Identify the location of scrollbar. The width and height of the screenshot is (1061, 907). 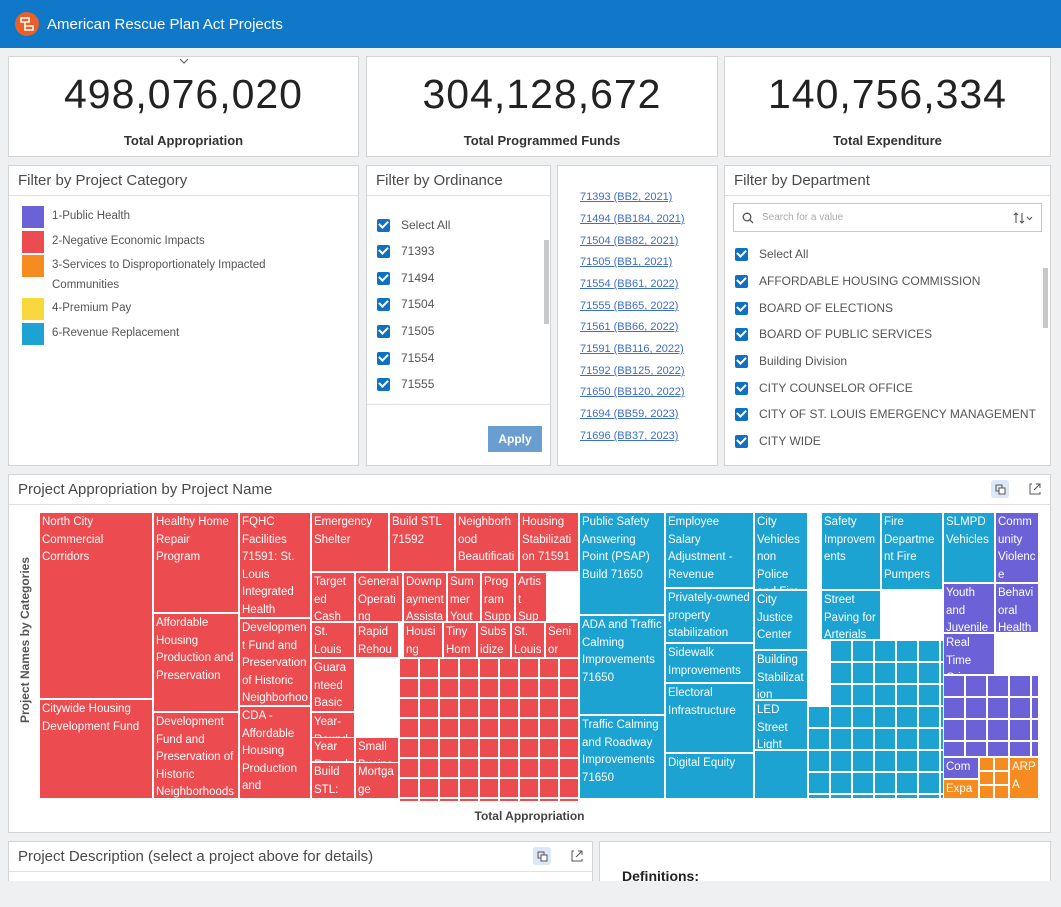
(1045, 298).